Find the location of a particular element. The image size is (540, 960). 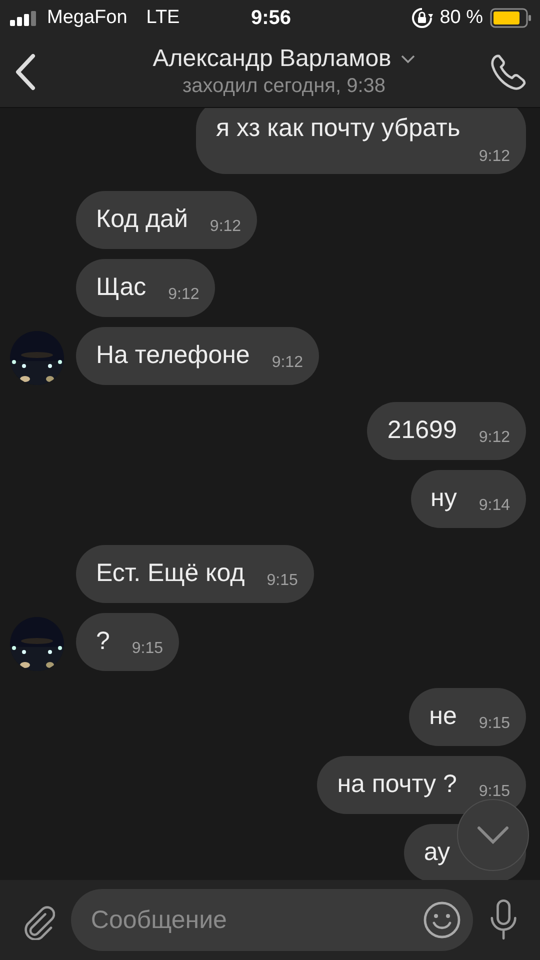

message-field: Сообщение is located at coordinates (271, 920).